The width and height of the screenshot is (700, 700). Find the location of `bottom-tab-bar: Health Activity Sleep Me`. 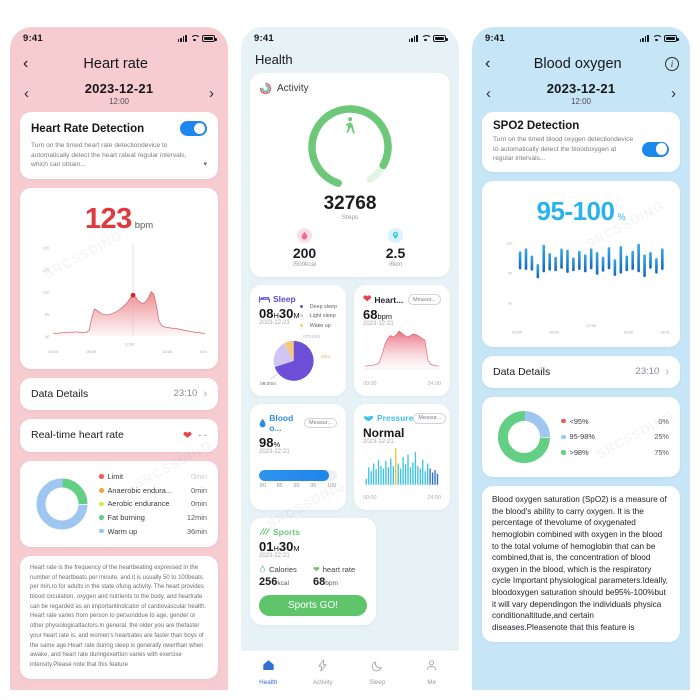

bottom-tab-bar: Health Activity Sleep Me is located at coordinates (350, 670).